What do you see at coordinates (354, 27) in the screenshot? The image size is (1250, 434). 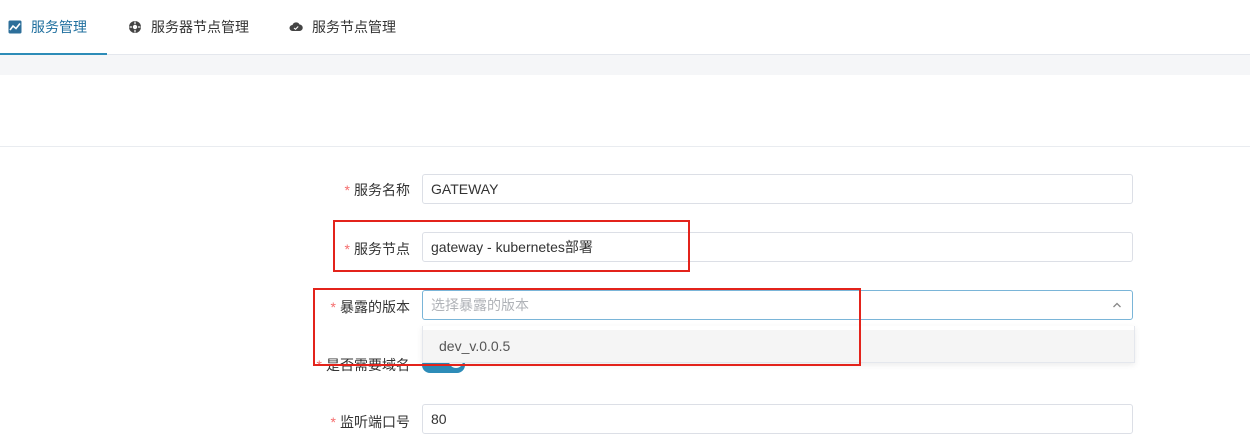 I see `tab-label: 服务节点管理` at bounding box center [354, 27].